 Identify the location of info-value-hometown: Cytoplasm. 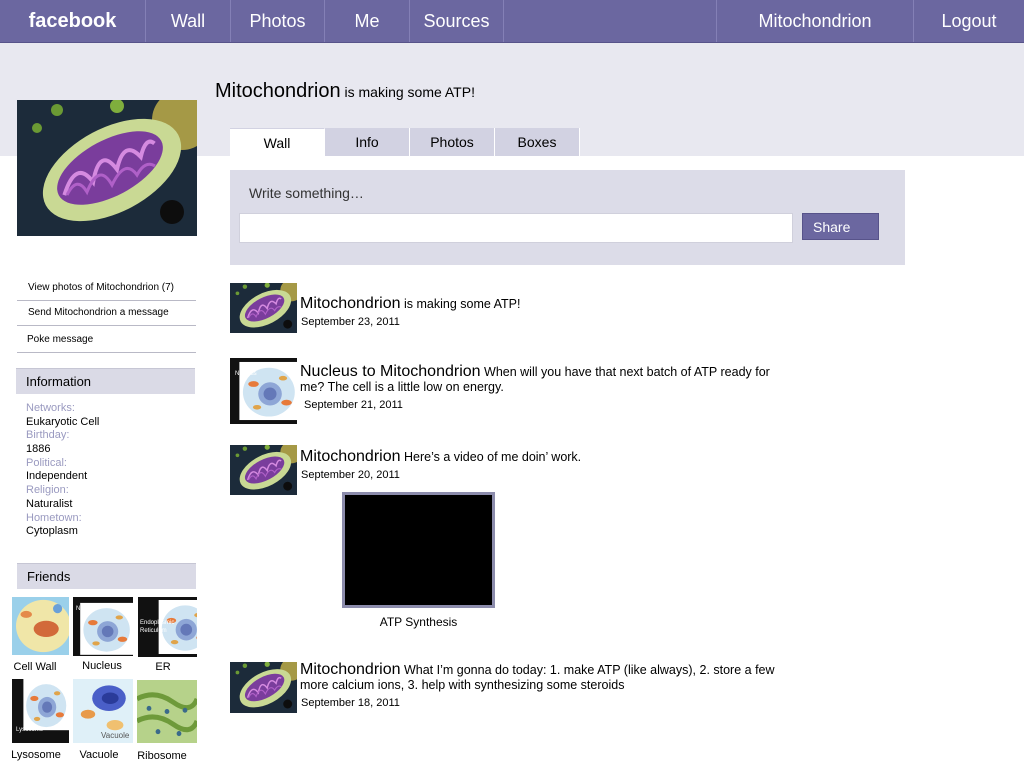
(111, 532).